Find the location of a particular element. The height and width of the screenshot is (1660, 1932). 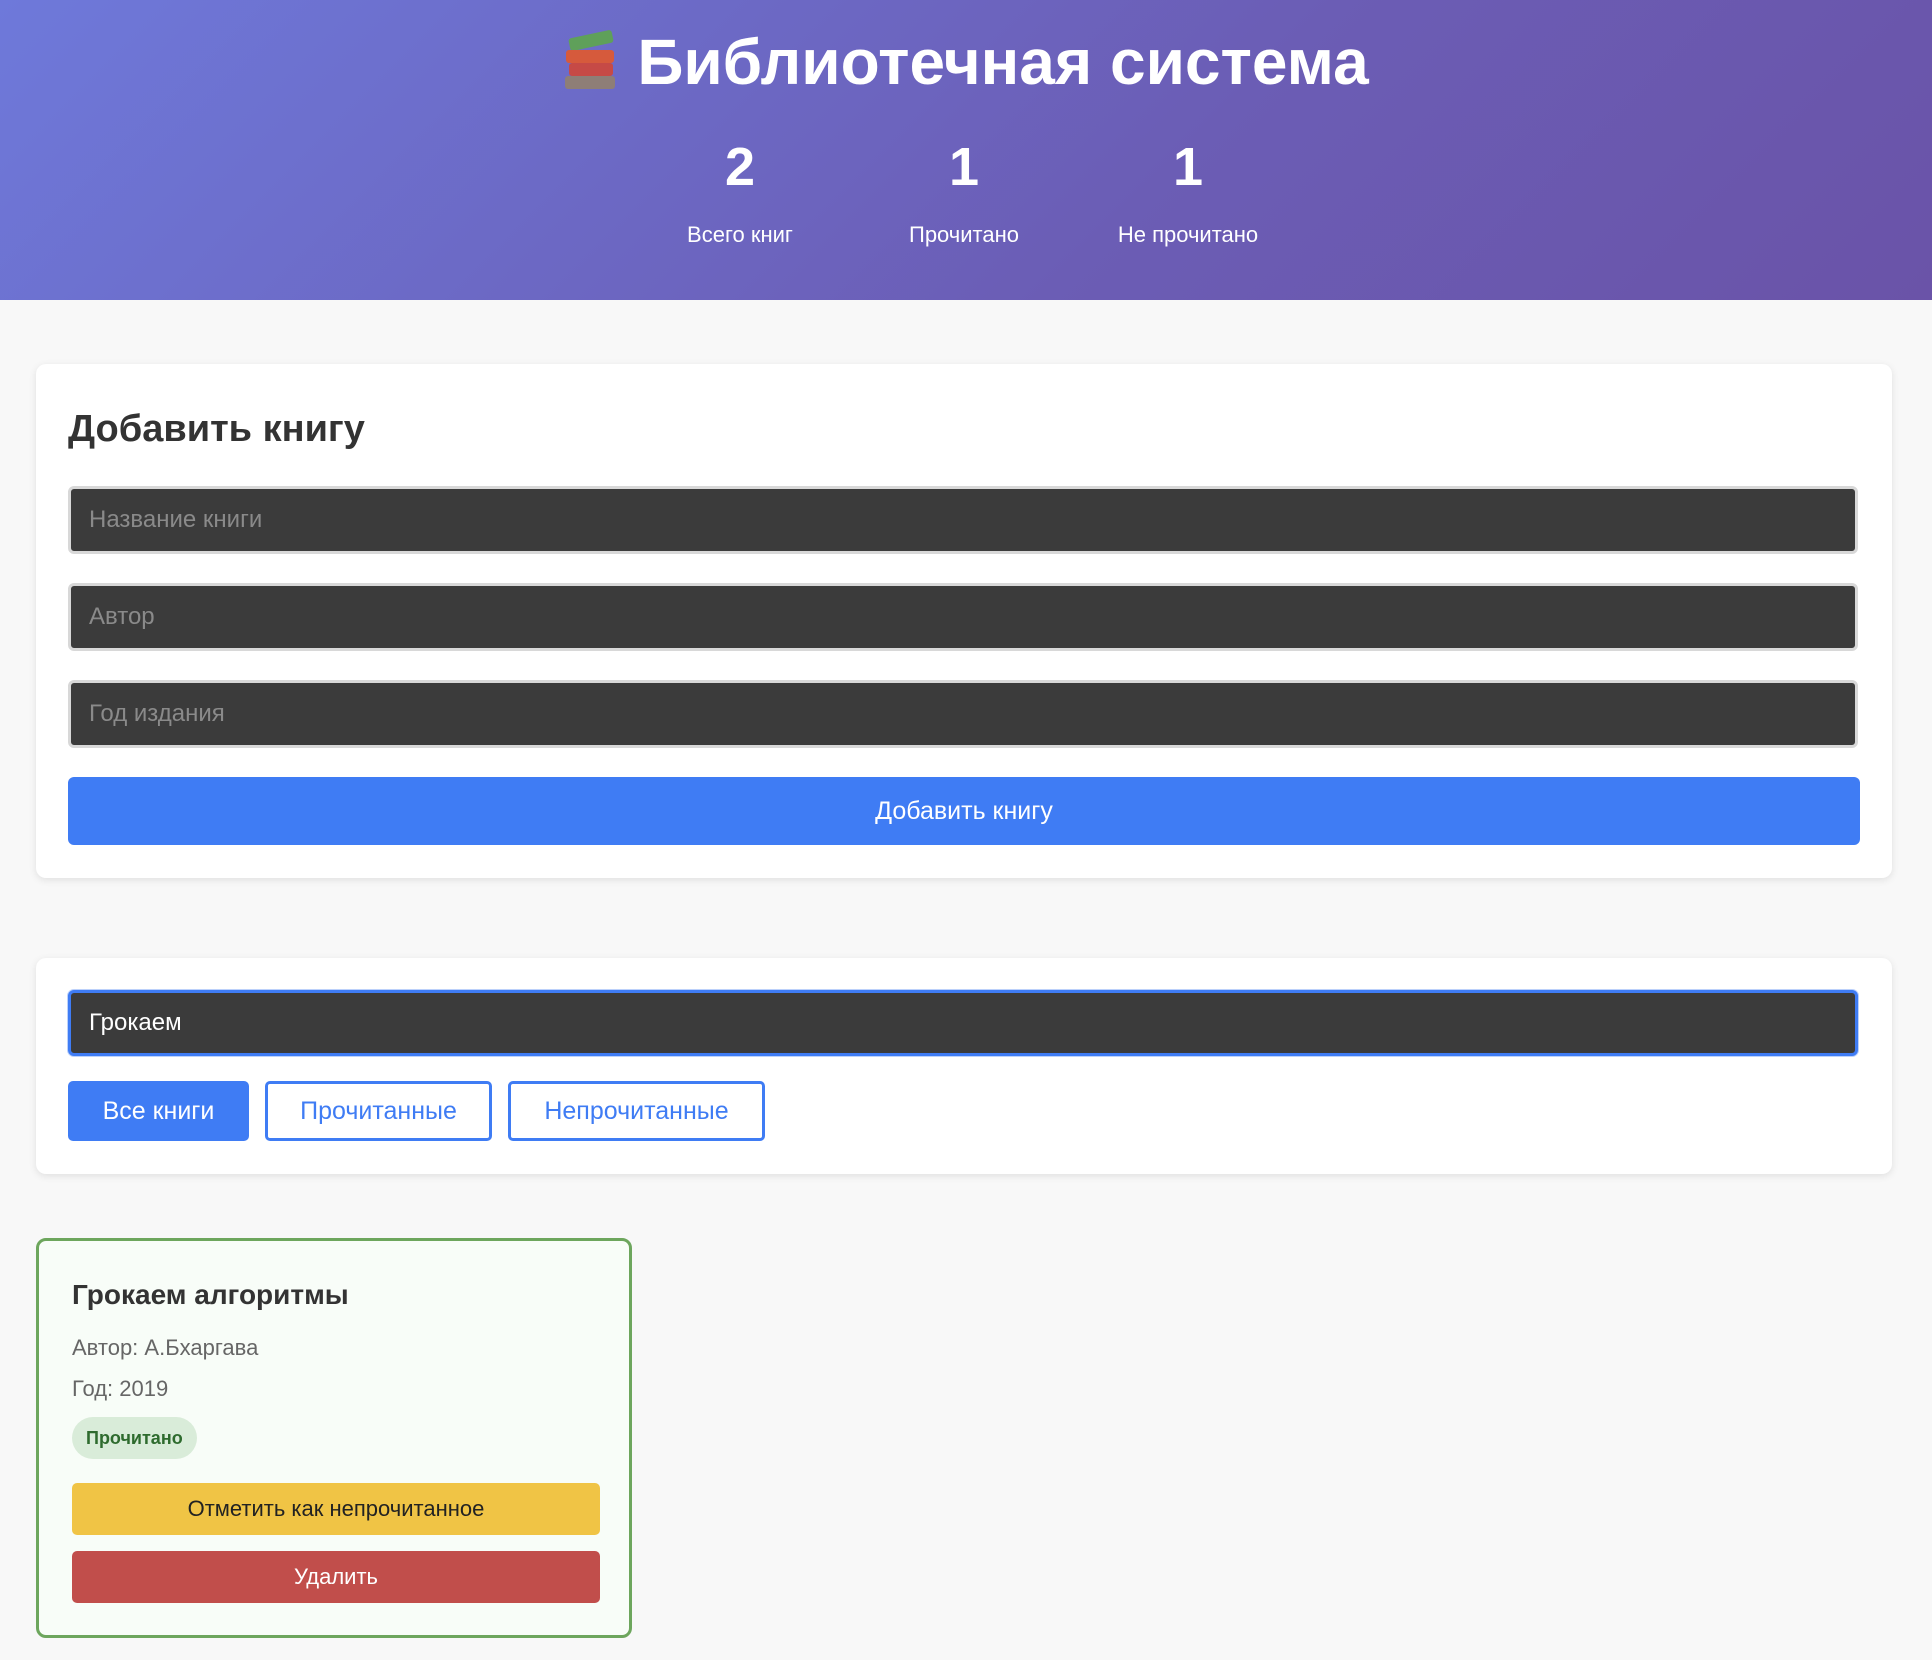

stat-total-books: 2 Всего книг is located at coordinates (740, 191).